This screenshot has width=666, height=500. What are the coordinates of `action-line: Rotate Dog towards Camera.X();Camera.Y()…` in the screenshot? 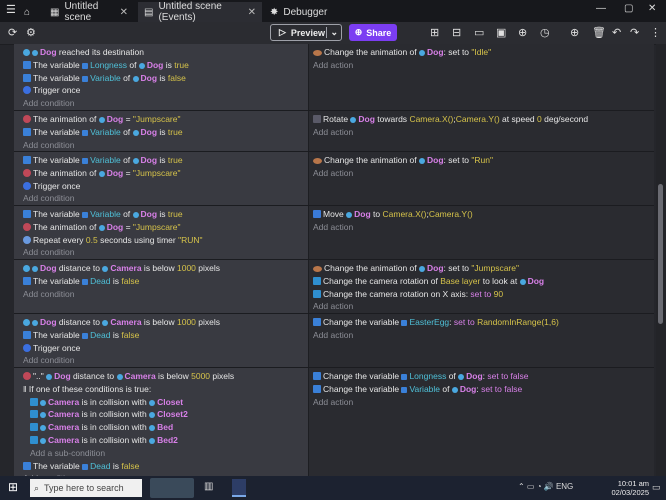 It's located at (450, 119).